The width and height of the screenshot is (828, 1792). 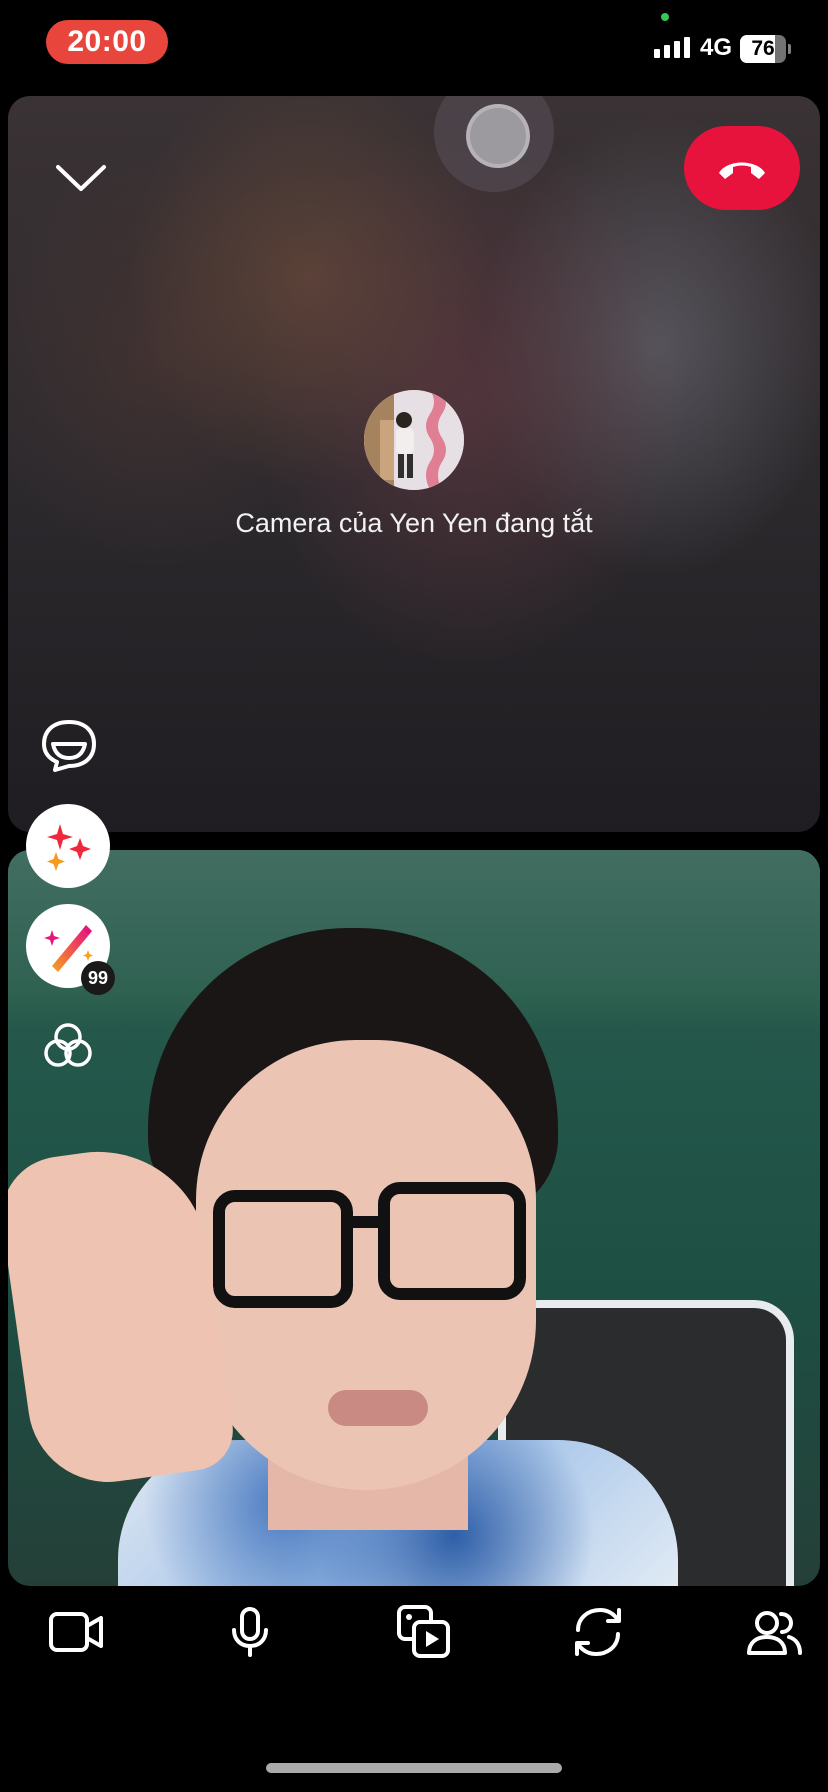 I want to click on remote-avatar, so click(x=414, y=440).